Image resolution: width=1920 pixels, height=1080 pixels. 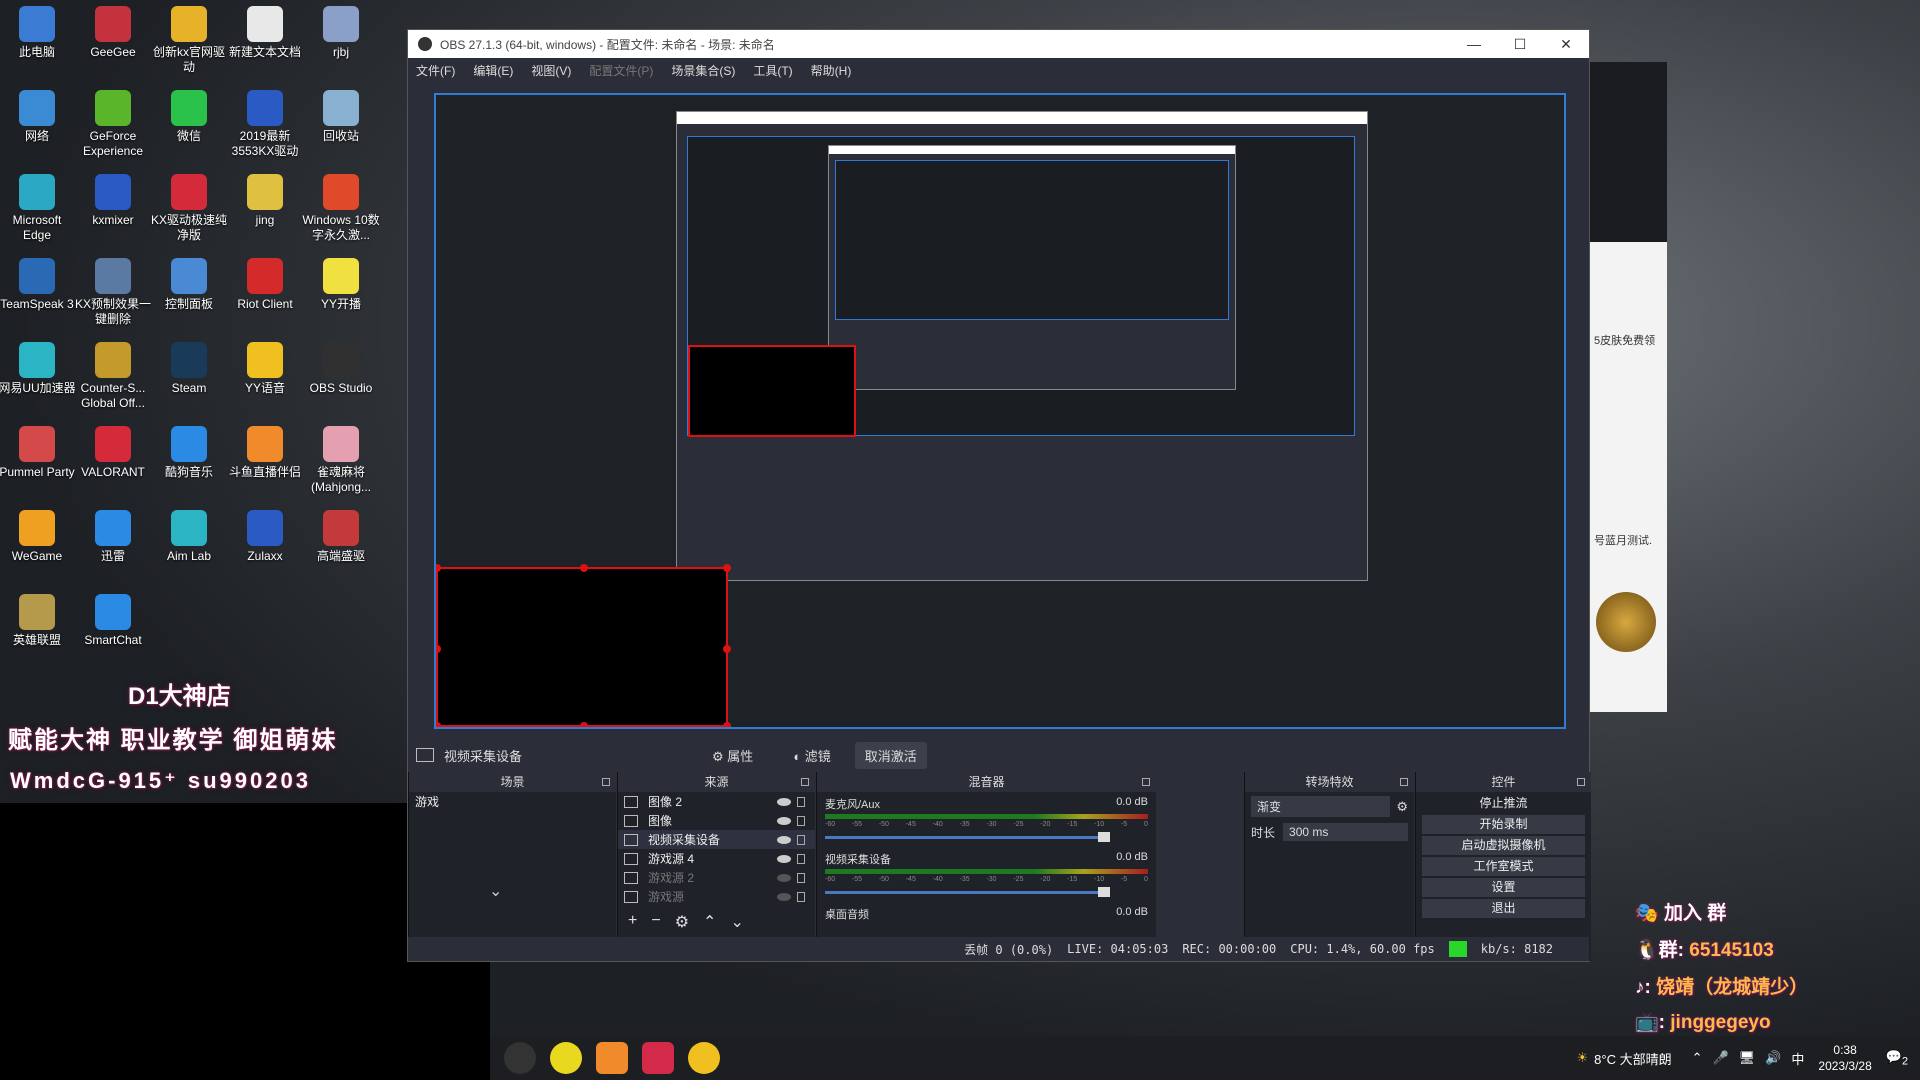 What do you see at coordinates (716, 820) in the screenshot?
I see `source-item: 图像` at bounding box center [716, 820].